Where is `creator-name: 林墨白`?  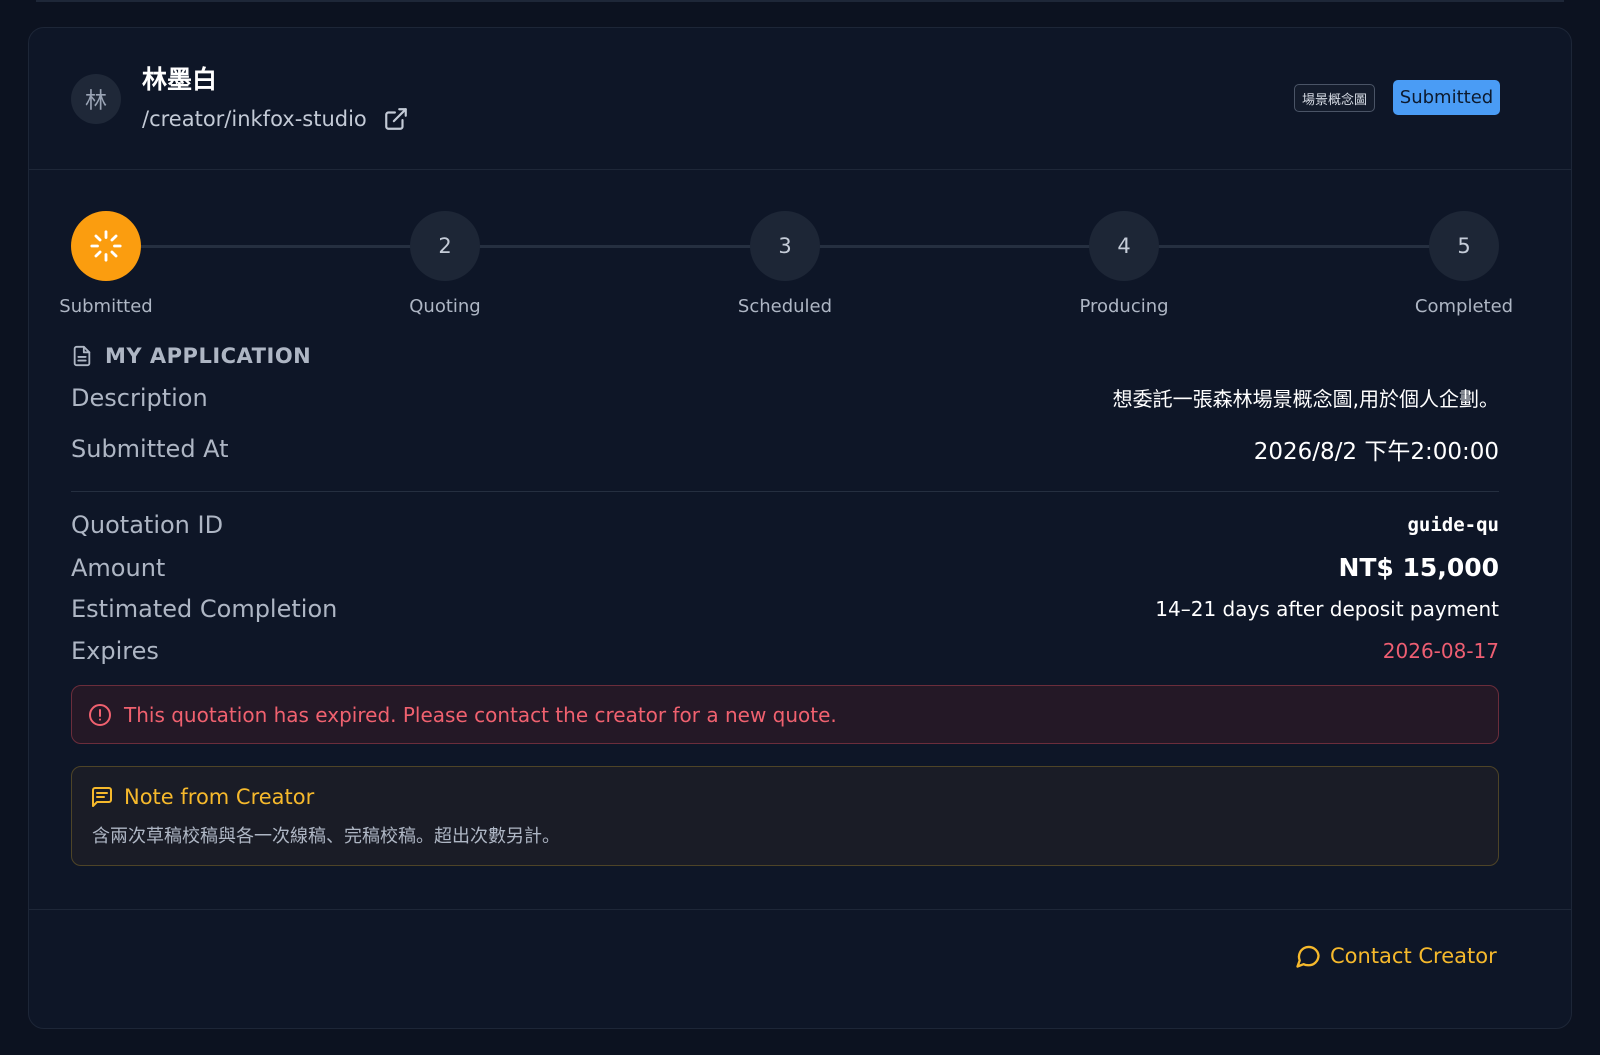
creator-name: 林墨白 is located at coordinates (180, 79).